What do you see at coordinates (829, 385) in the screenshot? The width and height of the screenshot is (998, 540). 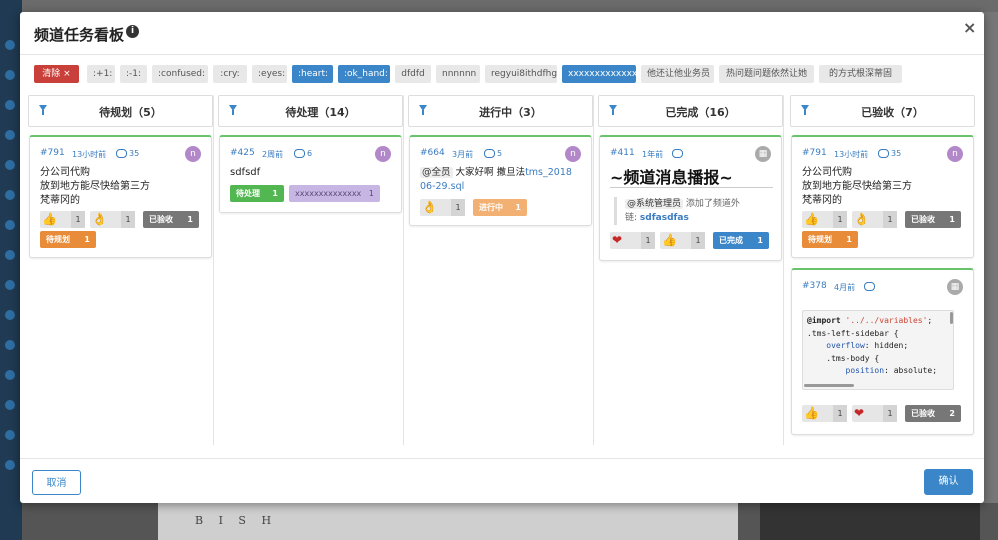 I see `horizontal-scrollbar` at bounding box center [829, 385].